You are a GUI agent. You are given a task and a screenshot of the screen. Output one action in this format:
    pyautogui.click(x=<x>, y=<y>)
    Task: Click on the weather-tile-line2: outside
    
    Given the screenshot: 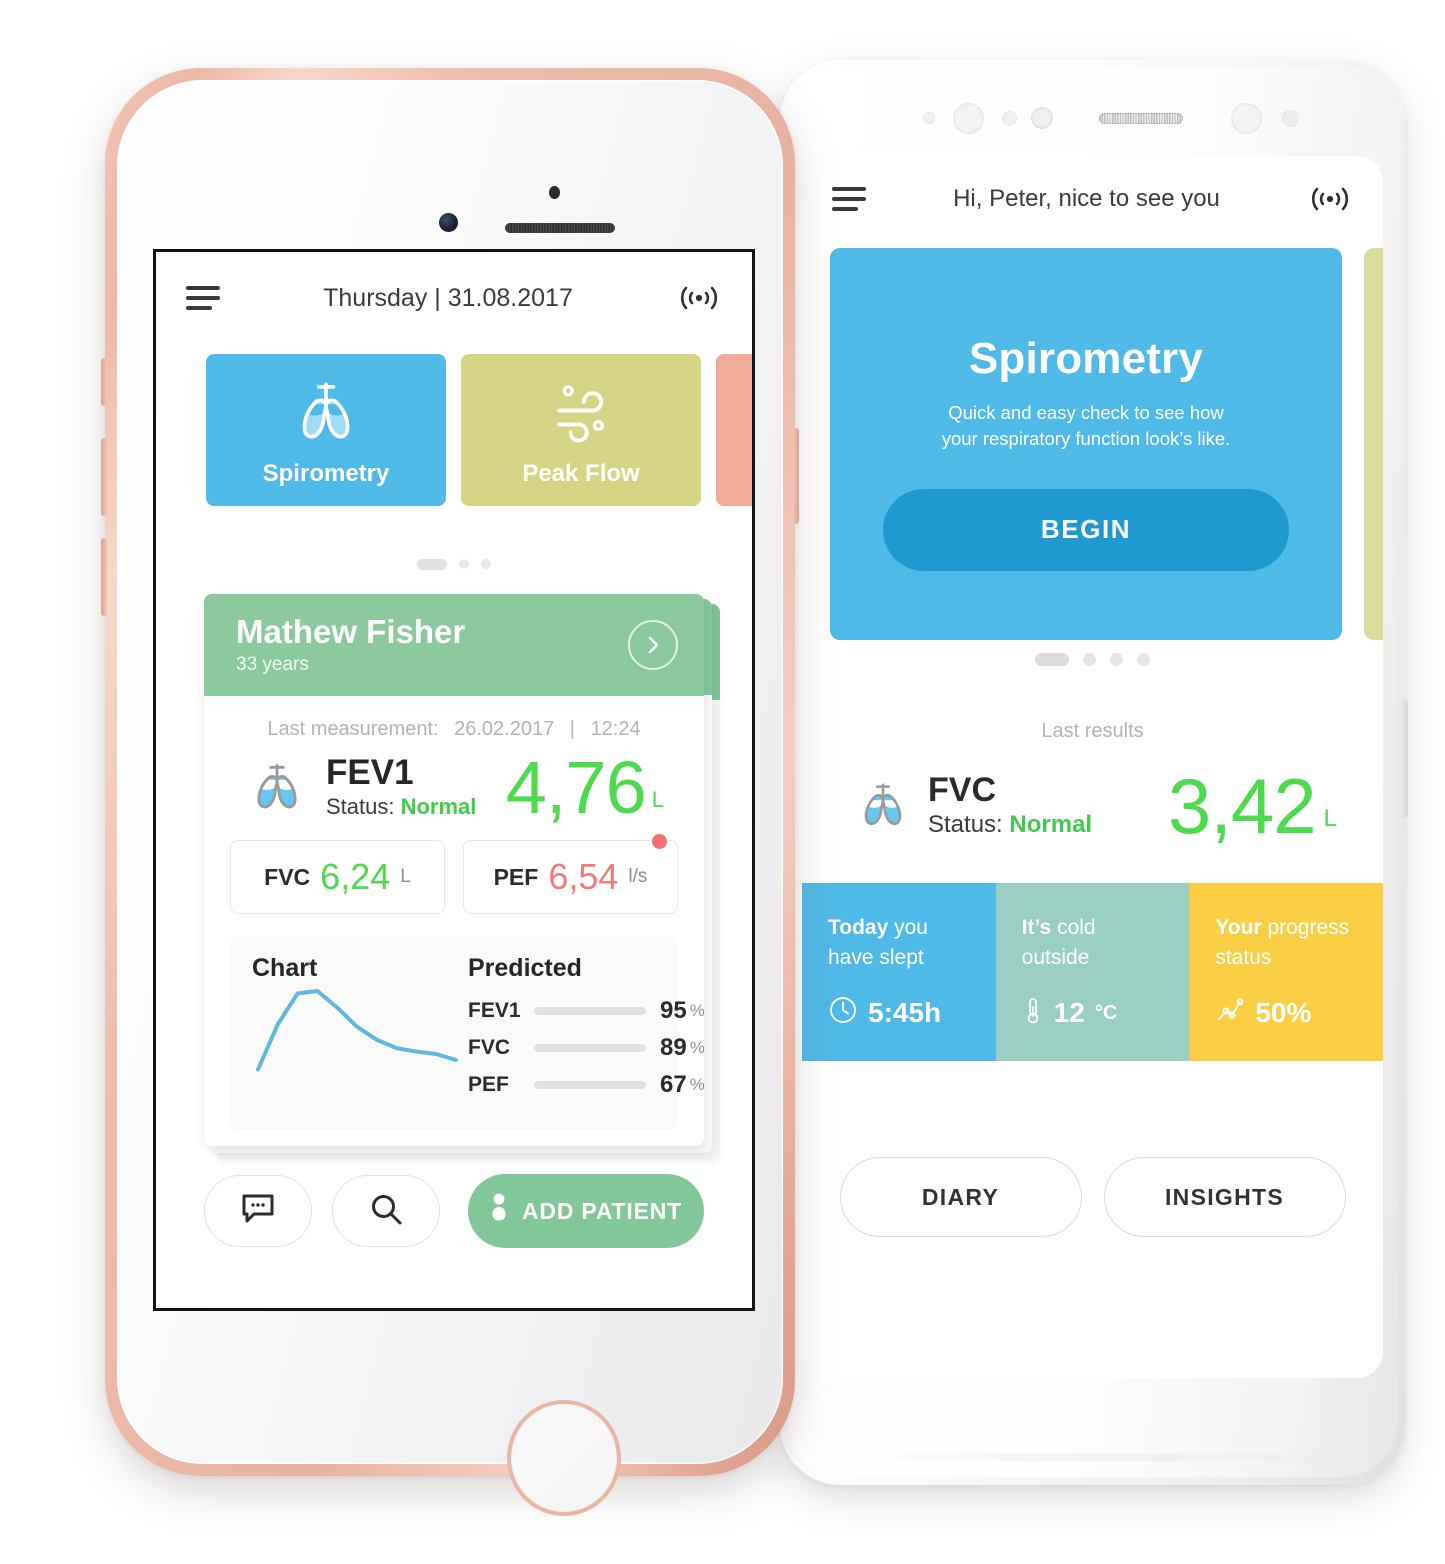 What is the action you would take?
    pyautogui.click(x=1055, y=957)
    